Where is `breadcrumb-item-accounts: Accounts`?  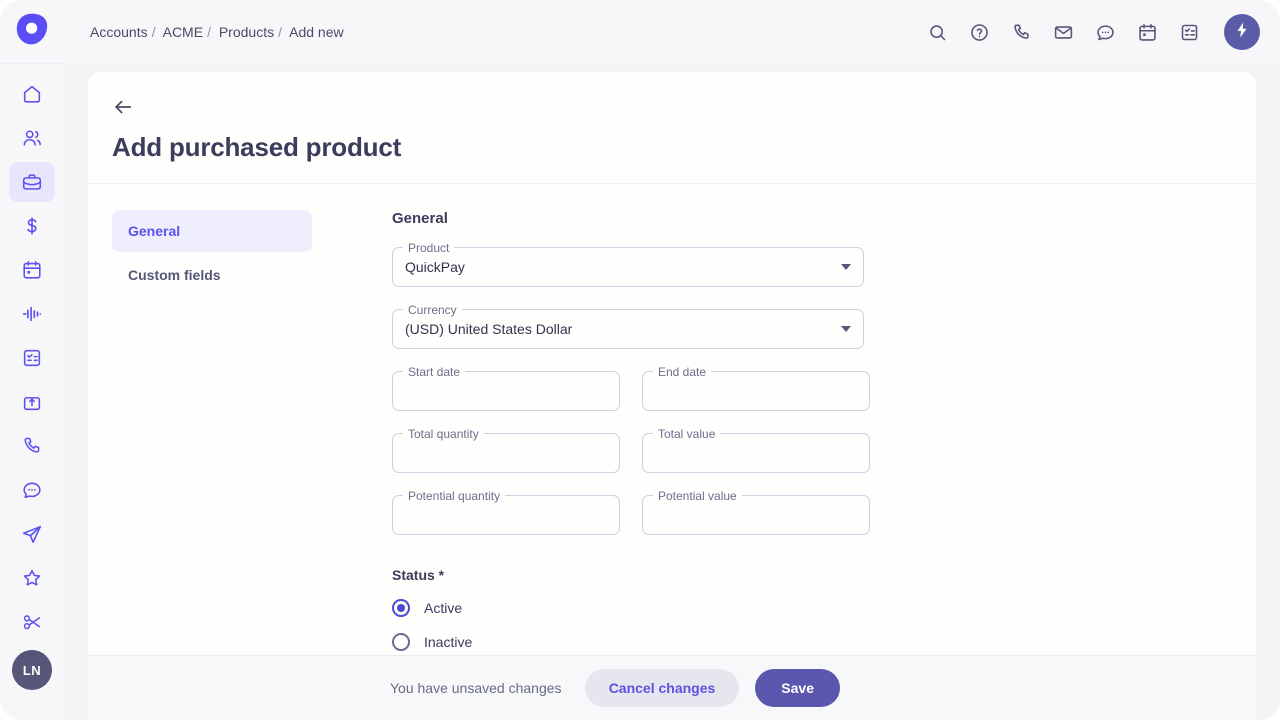
breadcrumb-item-accounts: Accounts is located at coordinates (119, 32).